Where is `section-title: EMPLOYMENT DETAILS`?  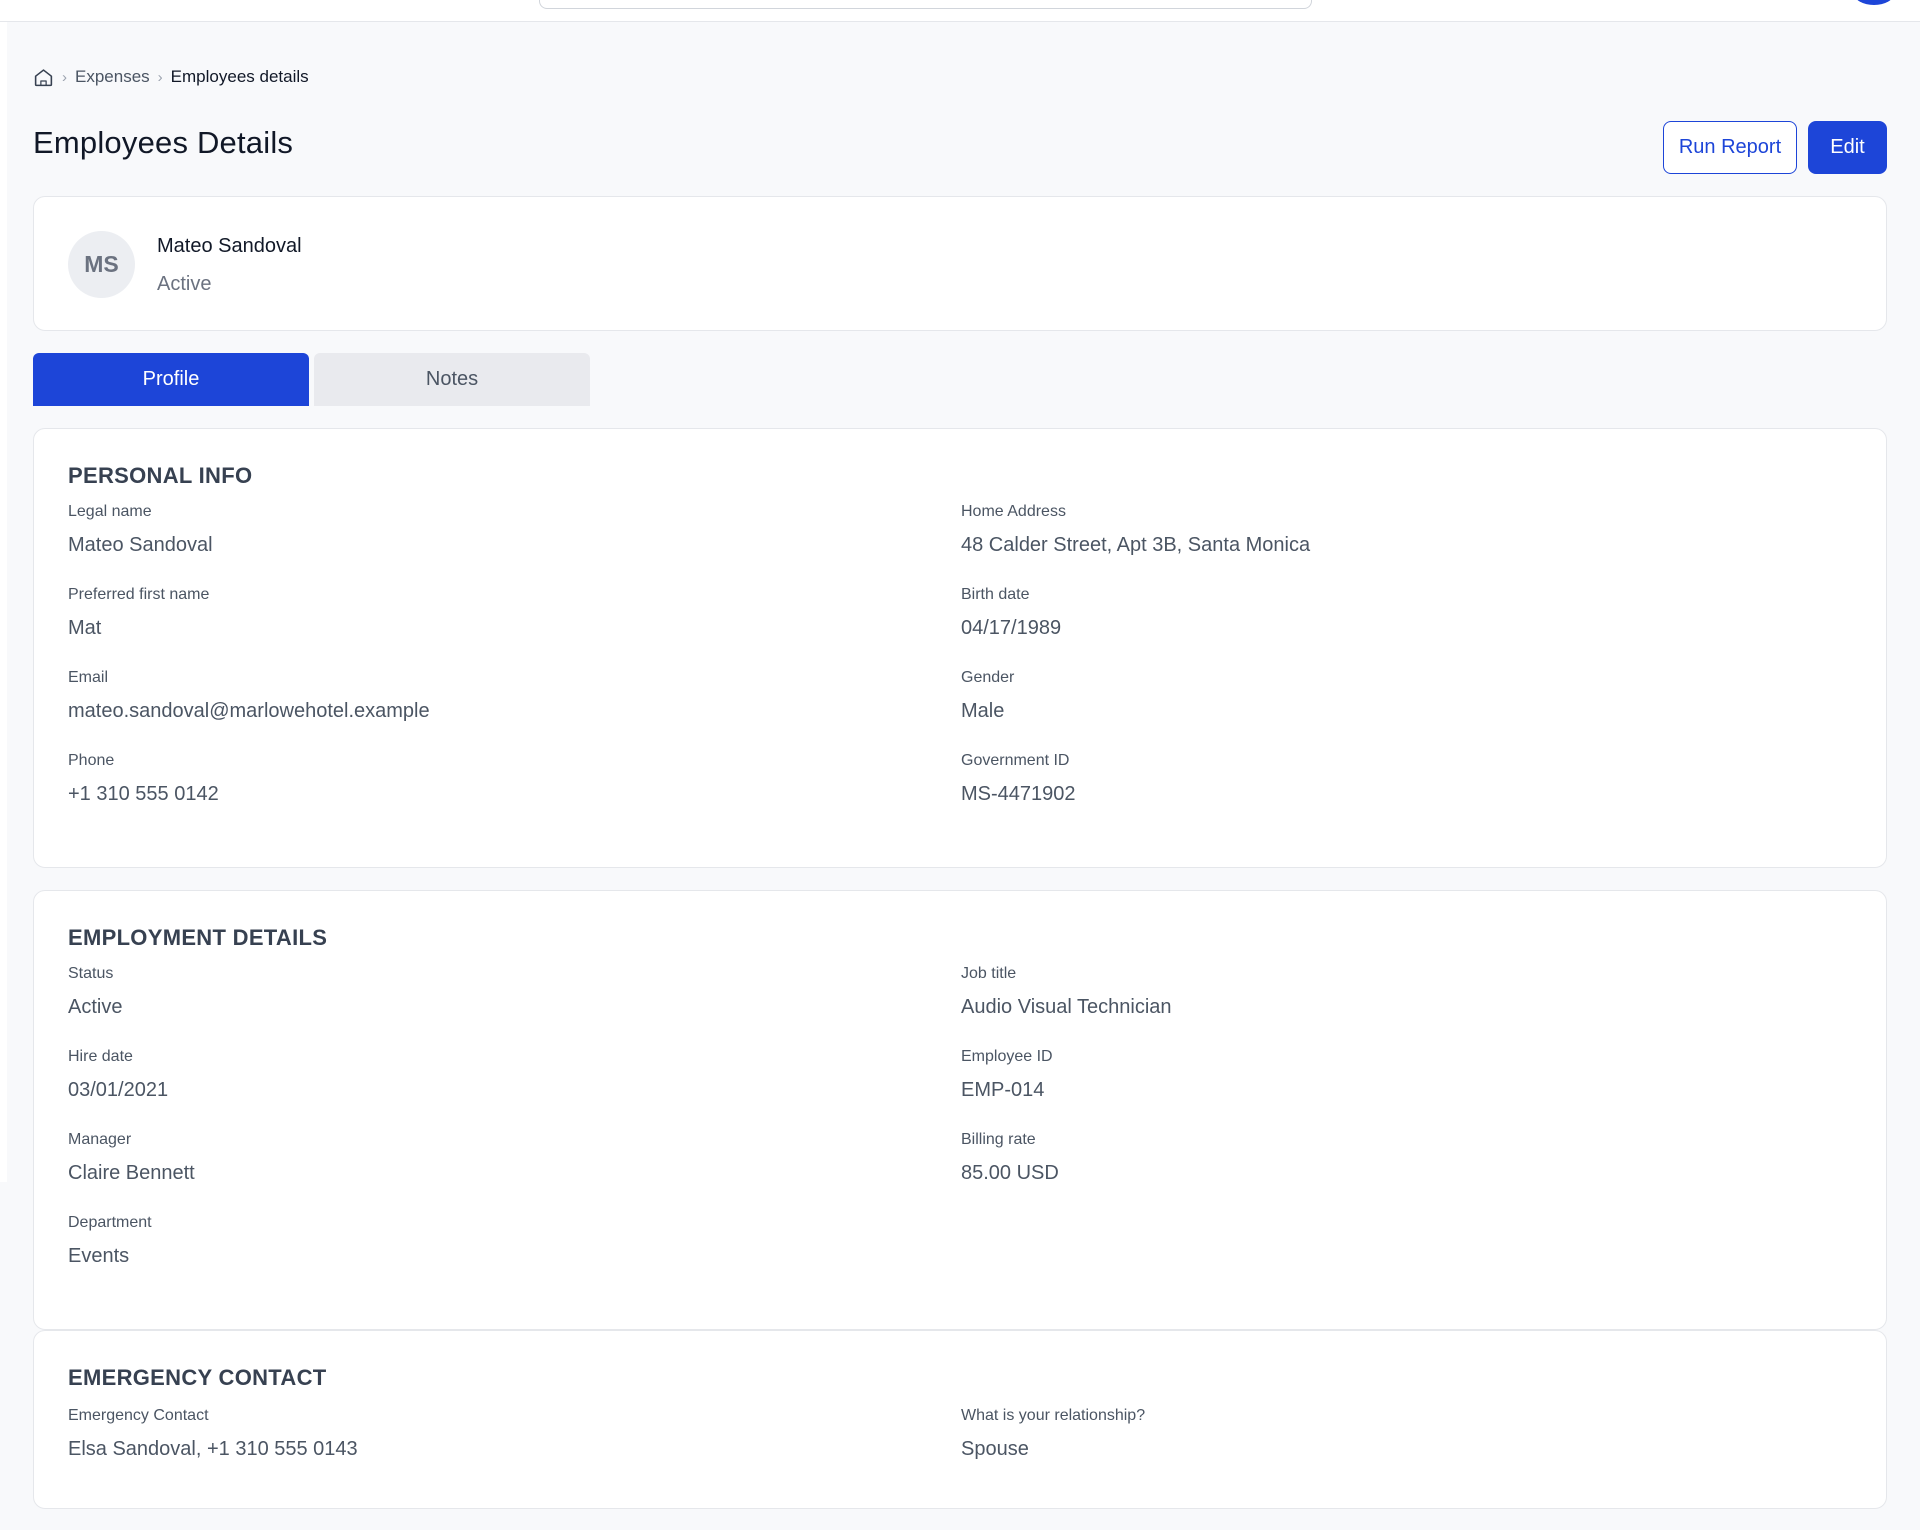 section-title: EMPLOYMENT DETAILS is located at coordinates (198, 937).